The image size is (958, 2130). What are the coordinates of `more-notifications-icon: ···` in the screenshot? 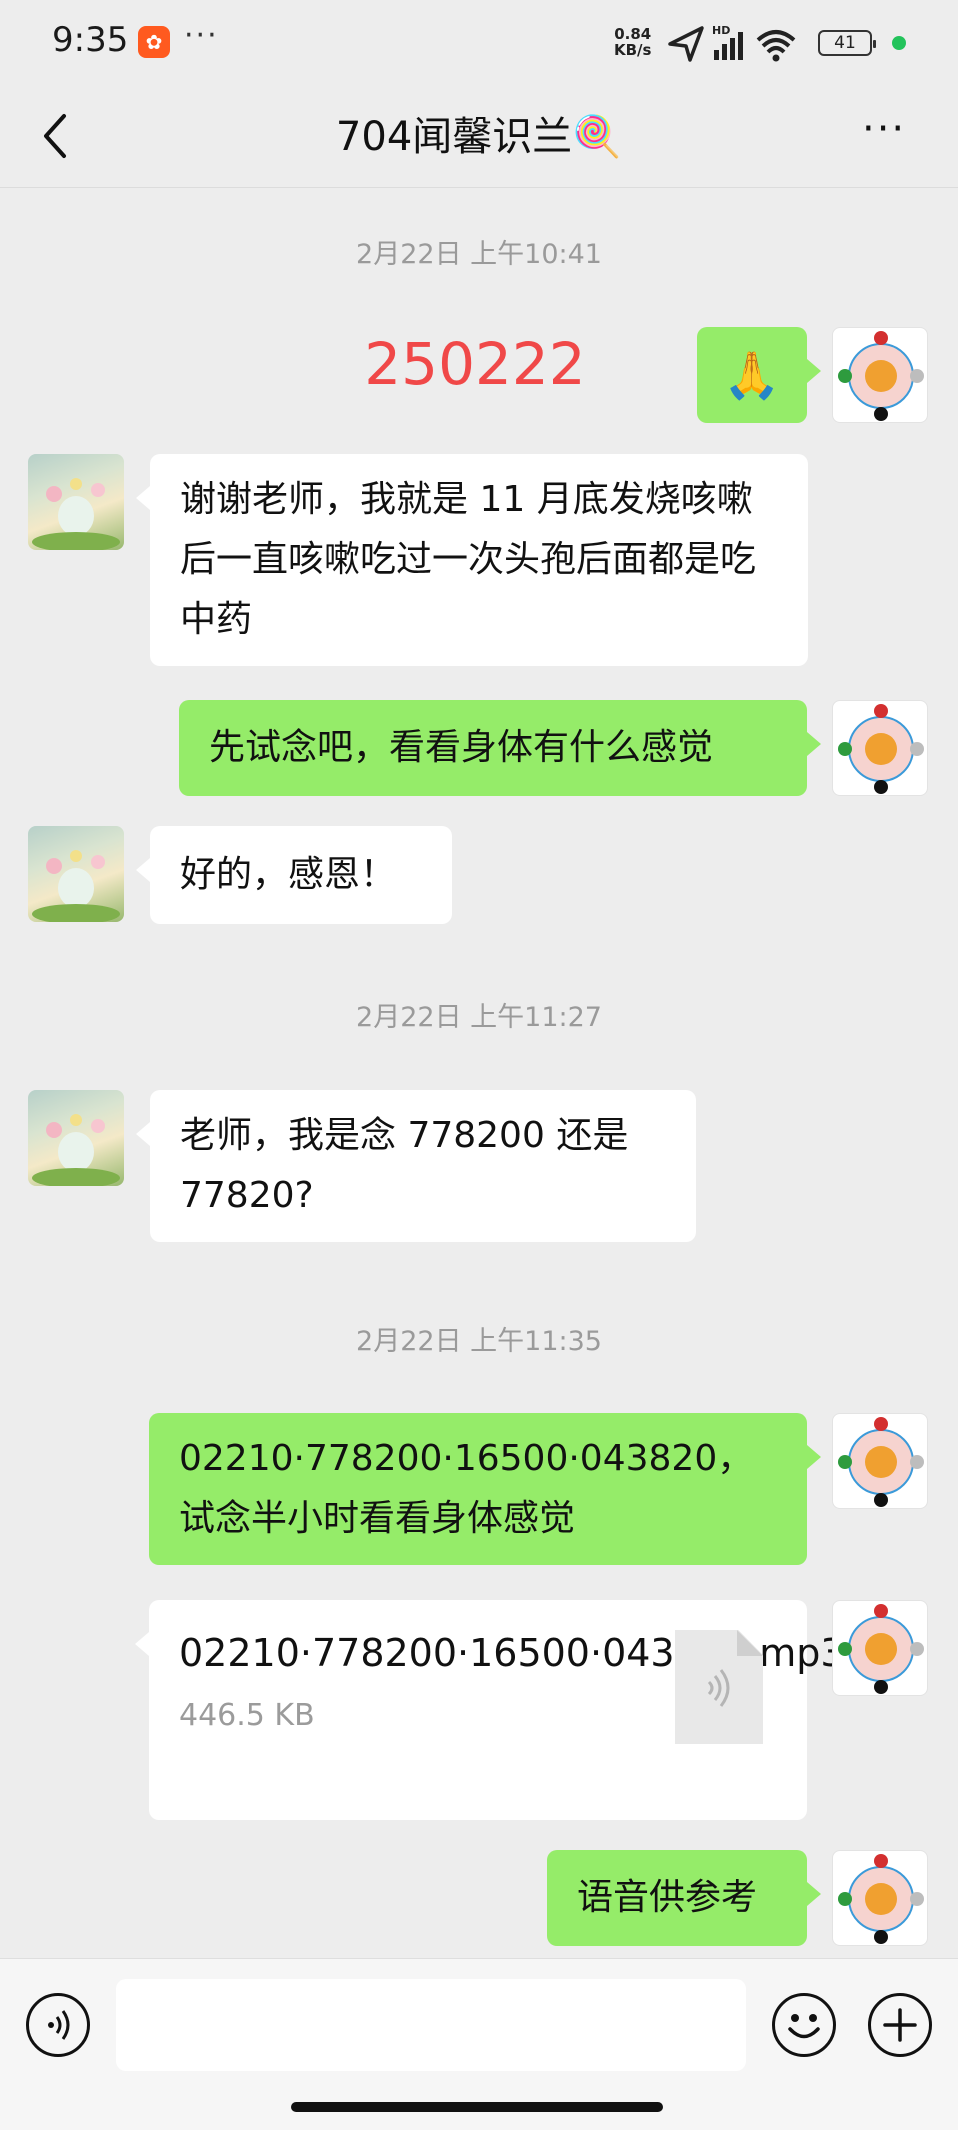 It's located at (201, 35).